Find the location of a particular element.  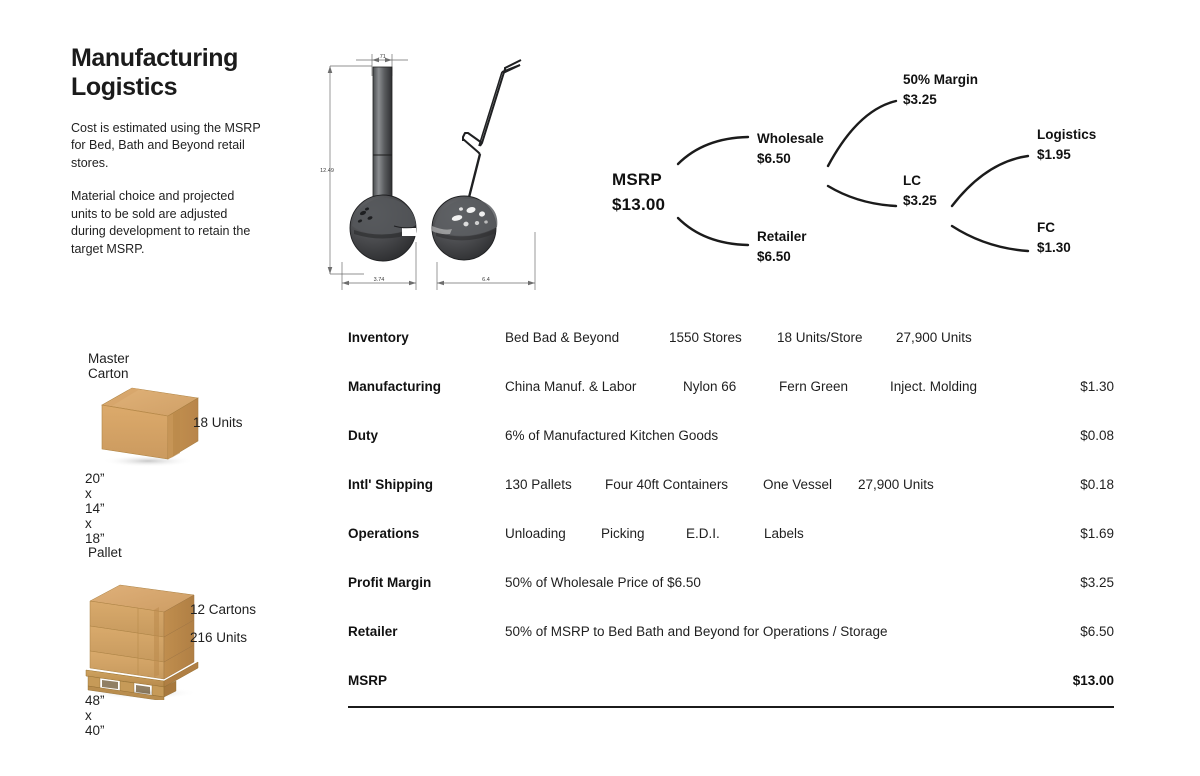

row-label: Retailer is located at coordinates (373, 631).